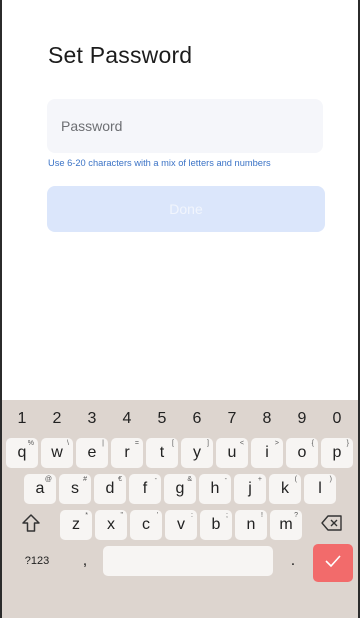 The width and height of the screenshot is (360, 618). Describe the element at coordinates (276, 443) in the screenshot. I see `key-i-secondary: >` at that location.